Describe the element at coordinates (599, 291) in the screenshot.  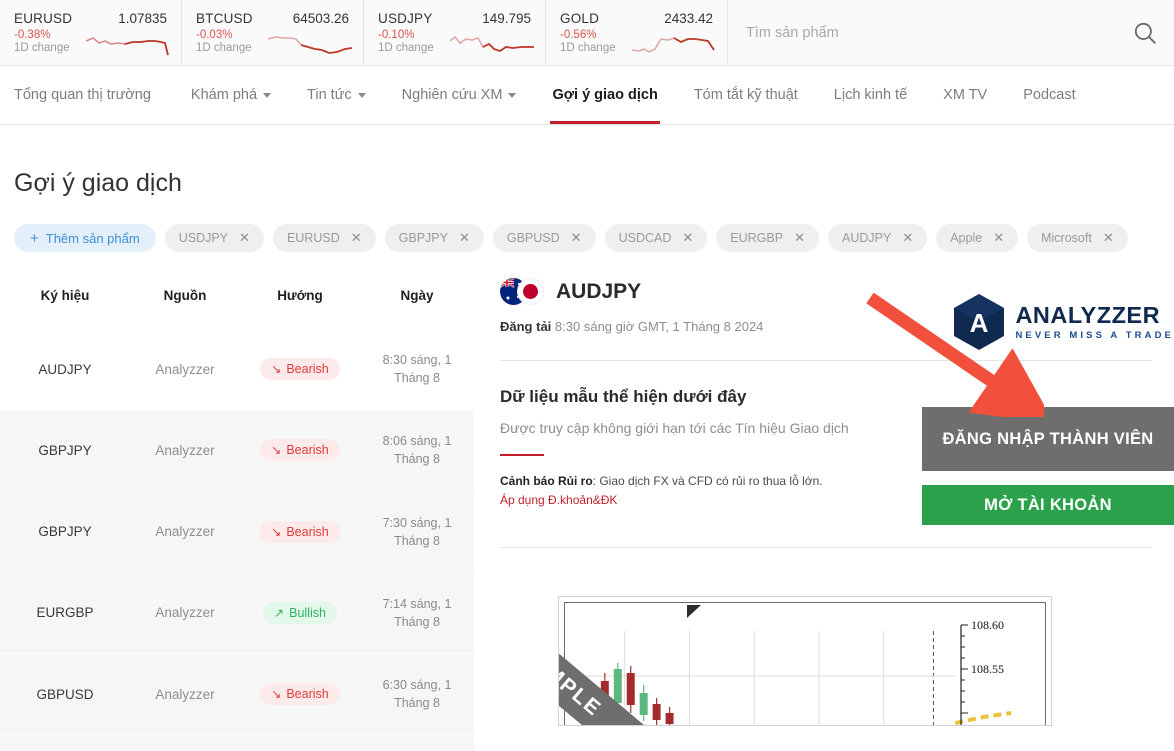
I see `detail-symbol-title: AUDJPY` at that location.